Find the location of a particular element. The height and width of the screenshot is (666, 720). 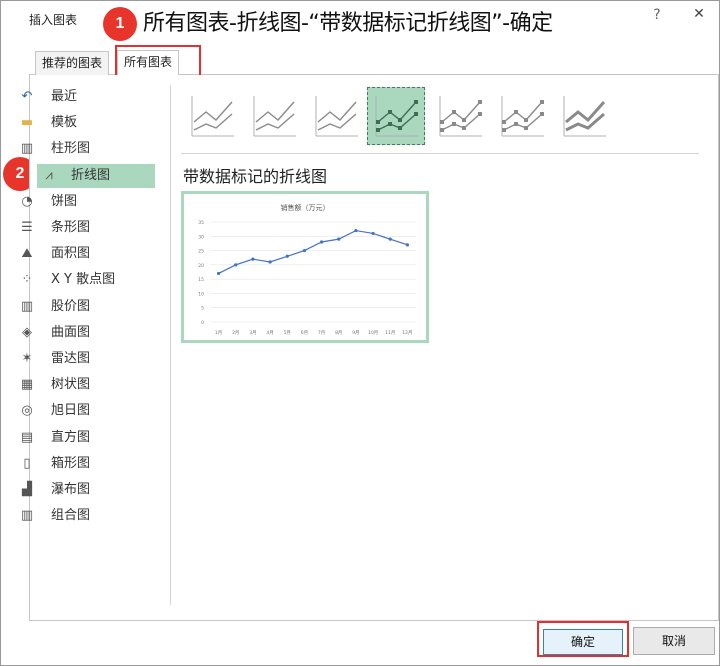

sidebar-item-label: 旭日图 is located at coordinates (71, 411).